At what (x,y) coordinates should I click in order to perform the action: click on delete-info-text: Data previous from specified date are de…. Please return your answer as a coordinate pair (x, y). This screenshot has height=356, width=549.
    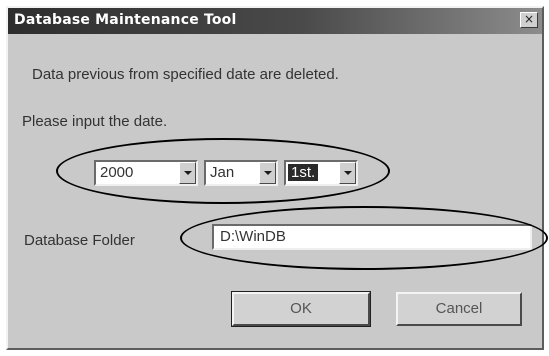
    Looking at the image, I should click on (185, 74).